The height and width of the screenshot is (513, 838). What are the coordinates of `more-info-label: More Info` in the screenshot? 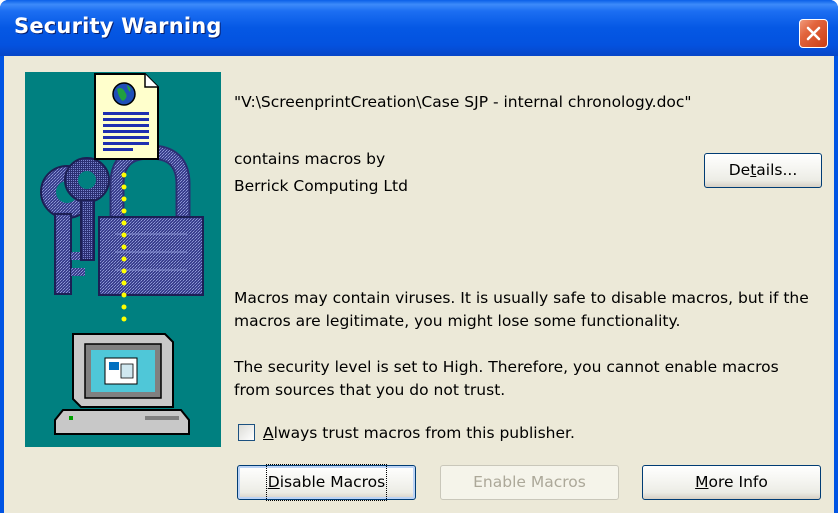 It's located at (731, 482).